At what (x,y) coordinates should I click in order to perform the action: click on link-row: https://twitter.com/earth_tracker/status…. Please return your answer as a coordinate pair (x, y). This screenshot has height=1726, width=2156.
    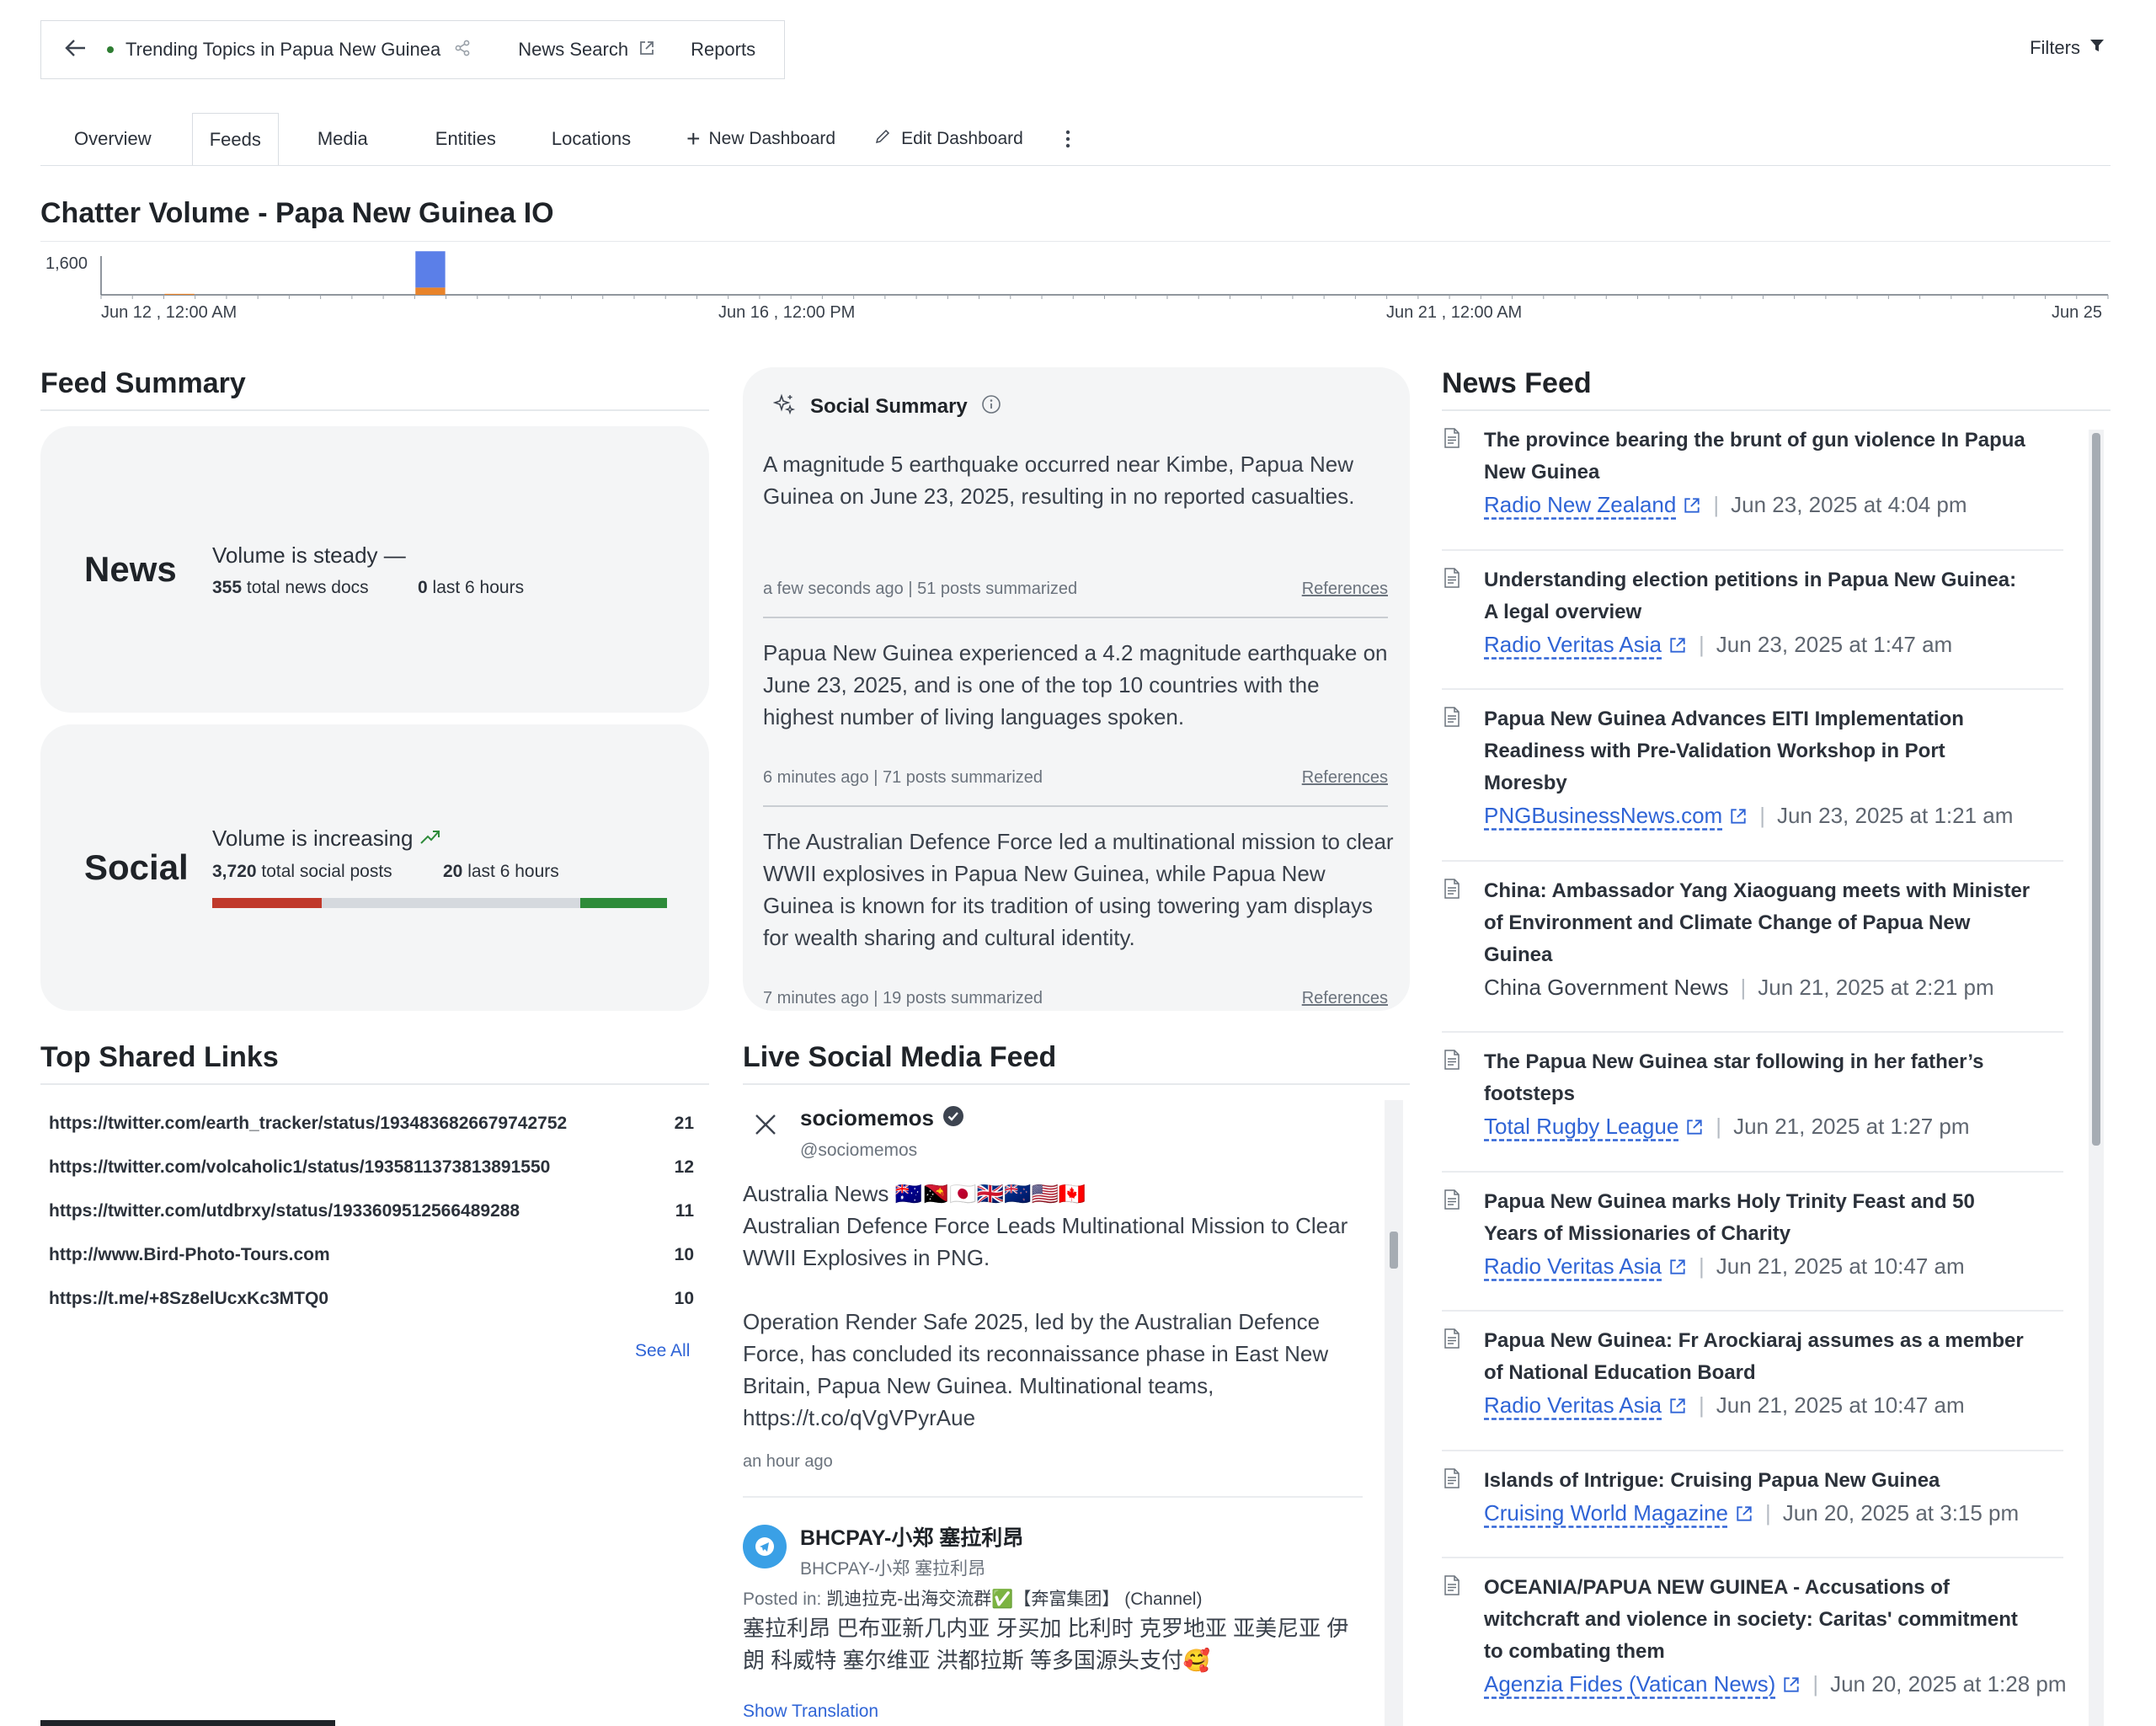
    Looking at the image, I should click on (371, 1135).